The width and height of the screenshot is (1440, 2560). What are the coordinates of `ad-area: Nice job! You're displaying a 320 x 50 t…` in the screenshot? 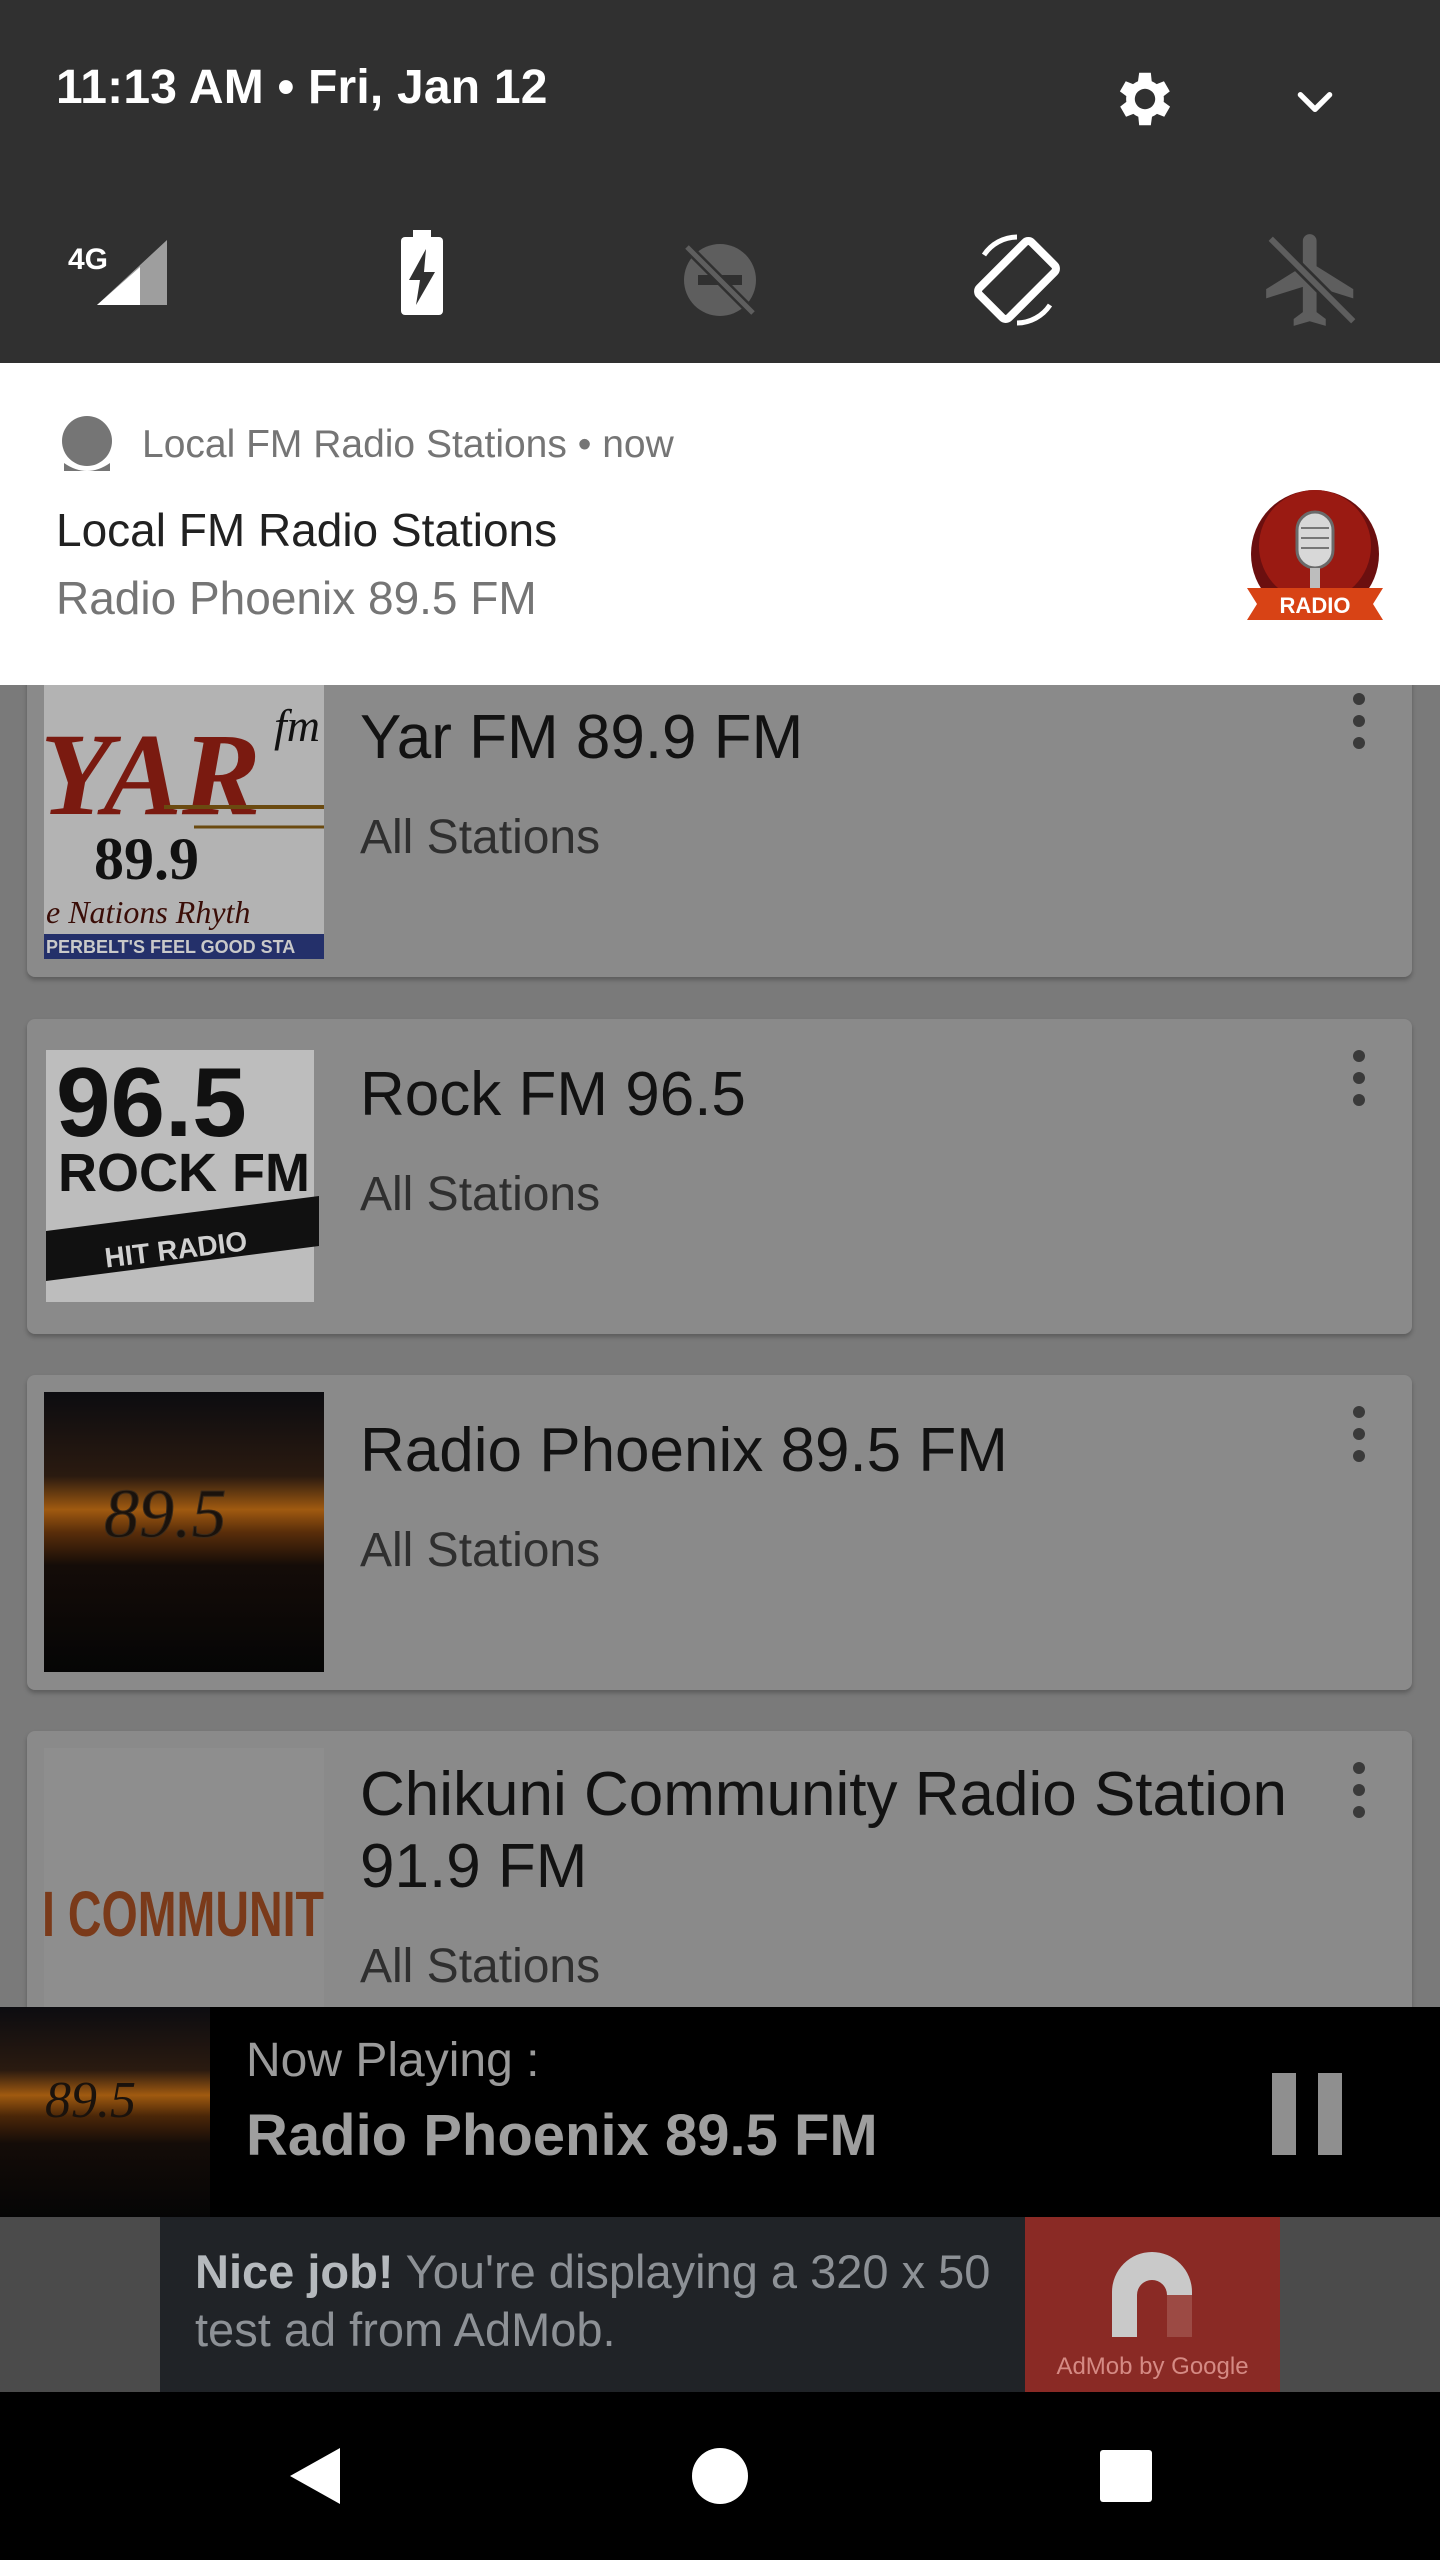 It's located at (720, 2304).